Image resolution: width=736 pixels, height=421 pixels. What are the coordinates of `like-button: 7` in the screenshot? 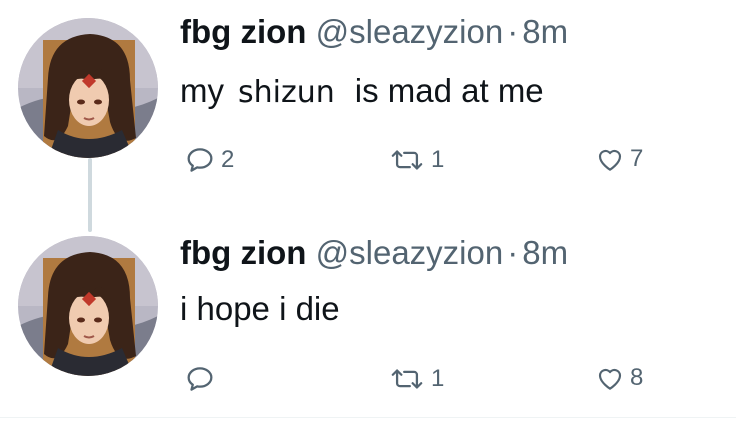 It's located at (618, 159).